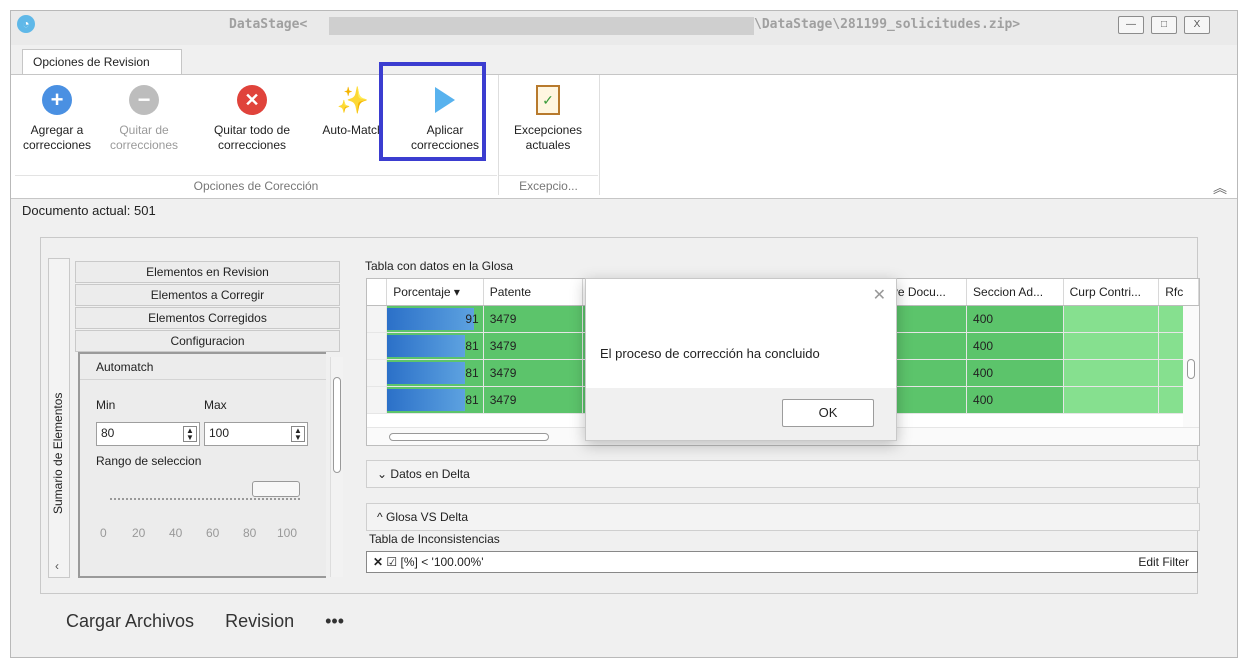 The height and width of the screenshot is (658, 1238). I want to click on range-slider-selection, so click(276, 489).